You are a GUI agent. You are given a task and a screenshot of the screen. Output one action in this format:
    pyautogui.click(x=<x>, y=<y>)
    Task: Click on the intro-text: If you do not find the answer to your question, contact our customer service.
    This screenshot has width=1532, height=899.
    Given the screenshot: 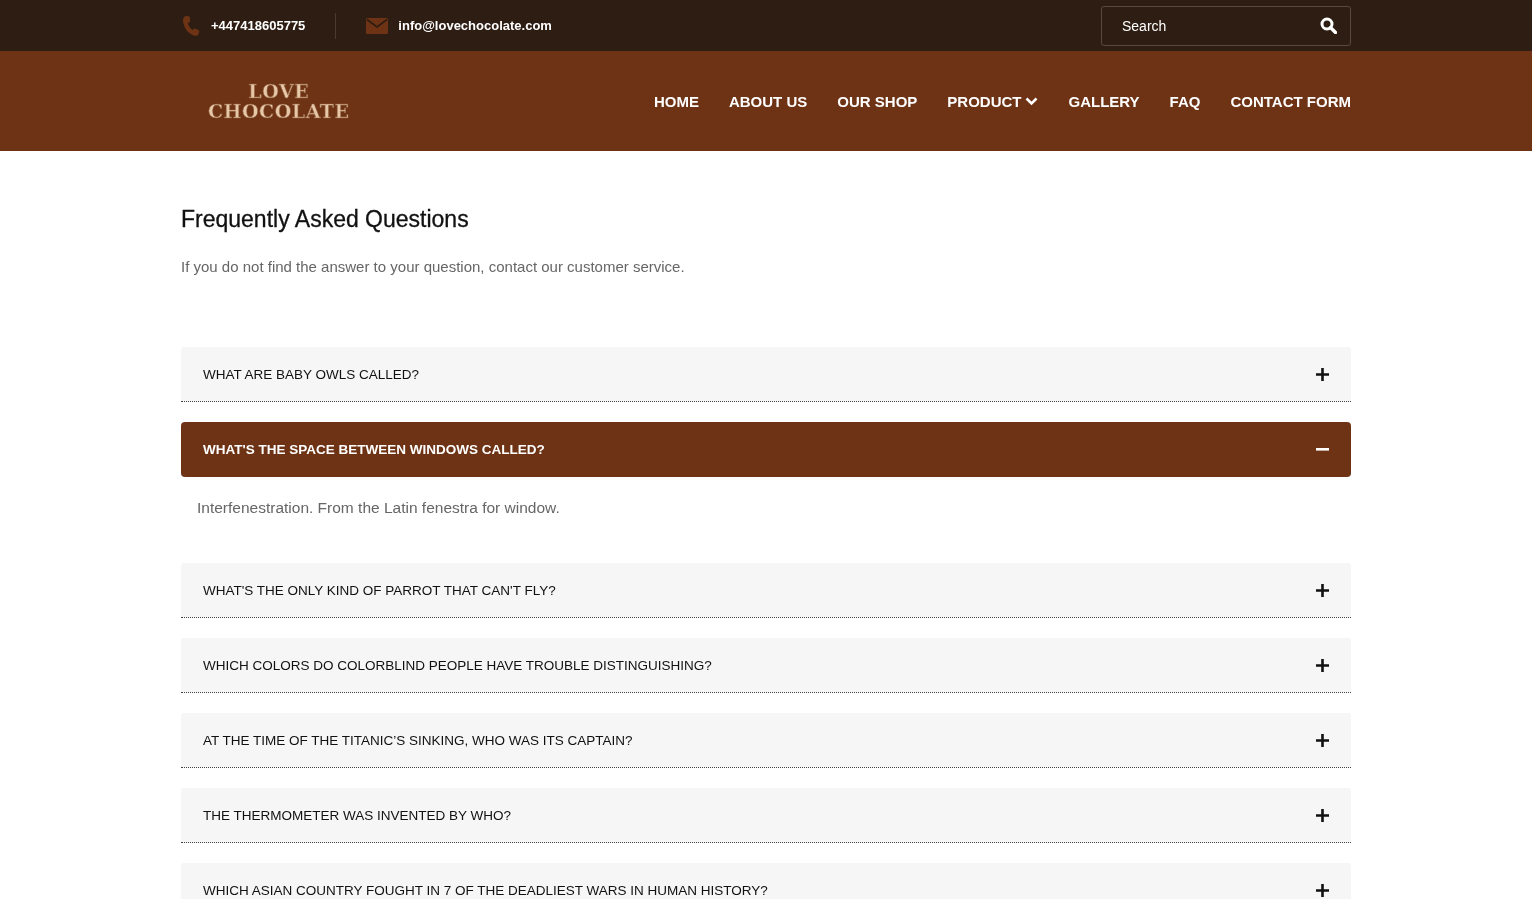 What is the action you would take?
    pyautogui.click(x=433, y=266)
    